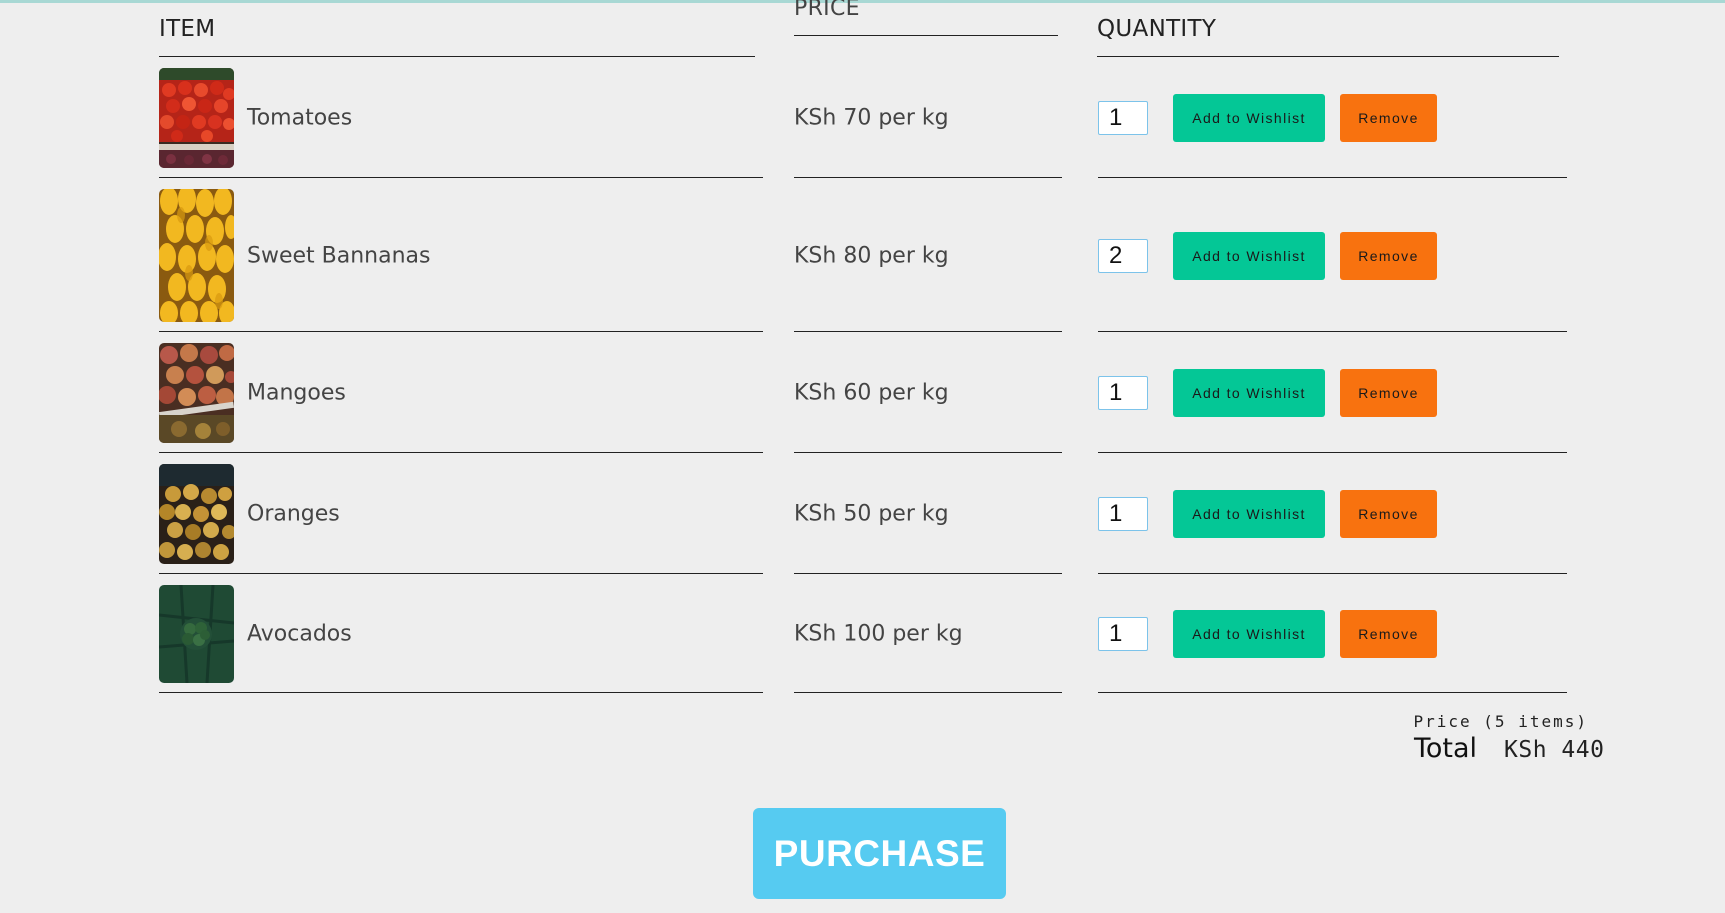  I want to click on oranges-photo, so click(196, 514).